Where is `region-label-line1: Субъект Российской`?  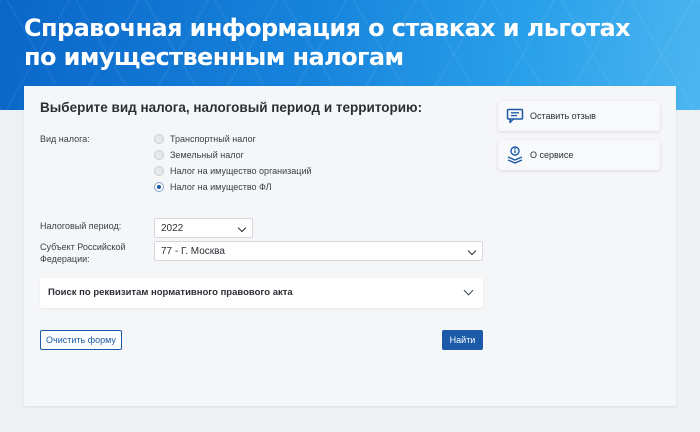 region-label-line1: Субъект Российской is located at coordinates (83, 247).